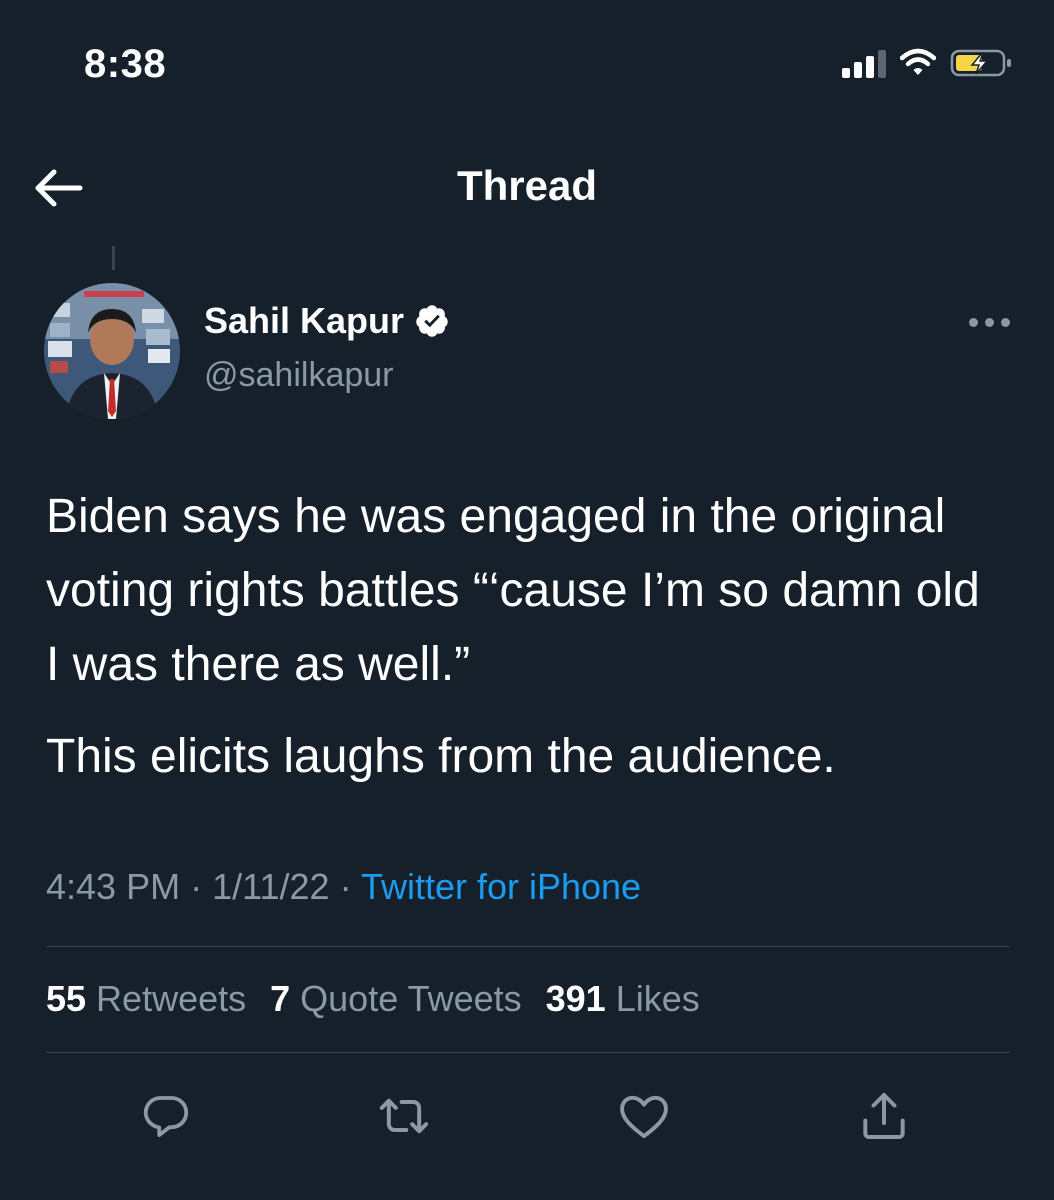 The width and height of the screenshot is (1054, 1200). I want to click on reply-button, so click(166, 1116).